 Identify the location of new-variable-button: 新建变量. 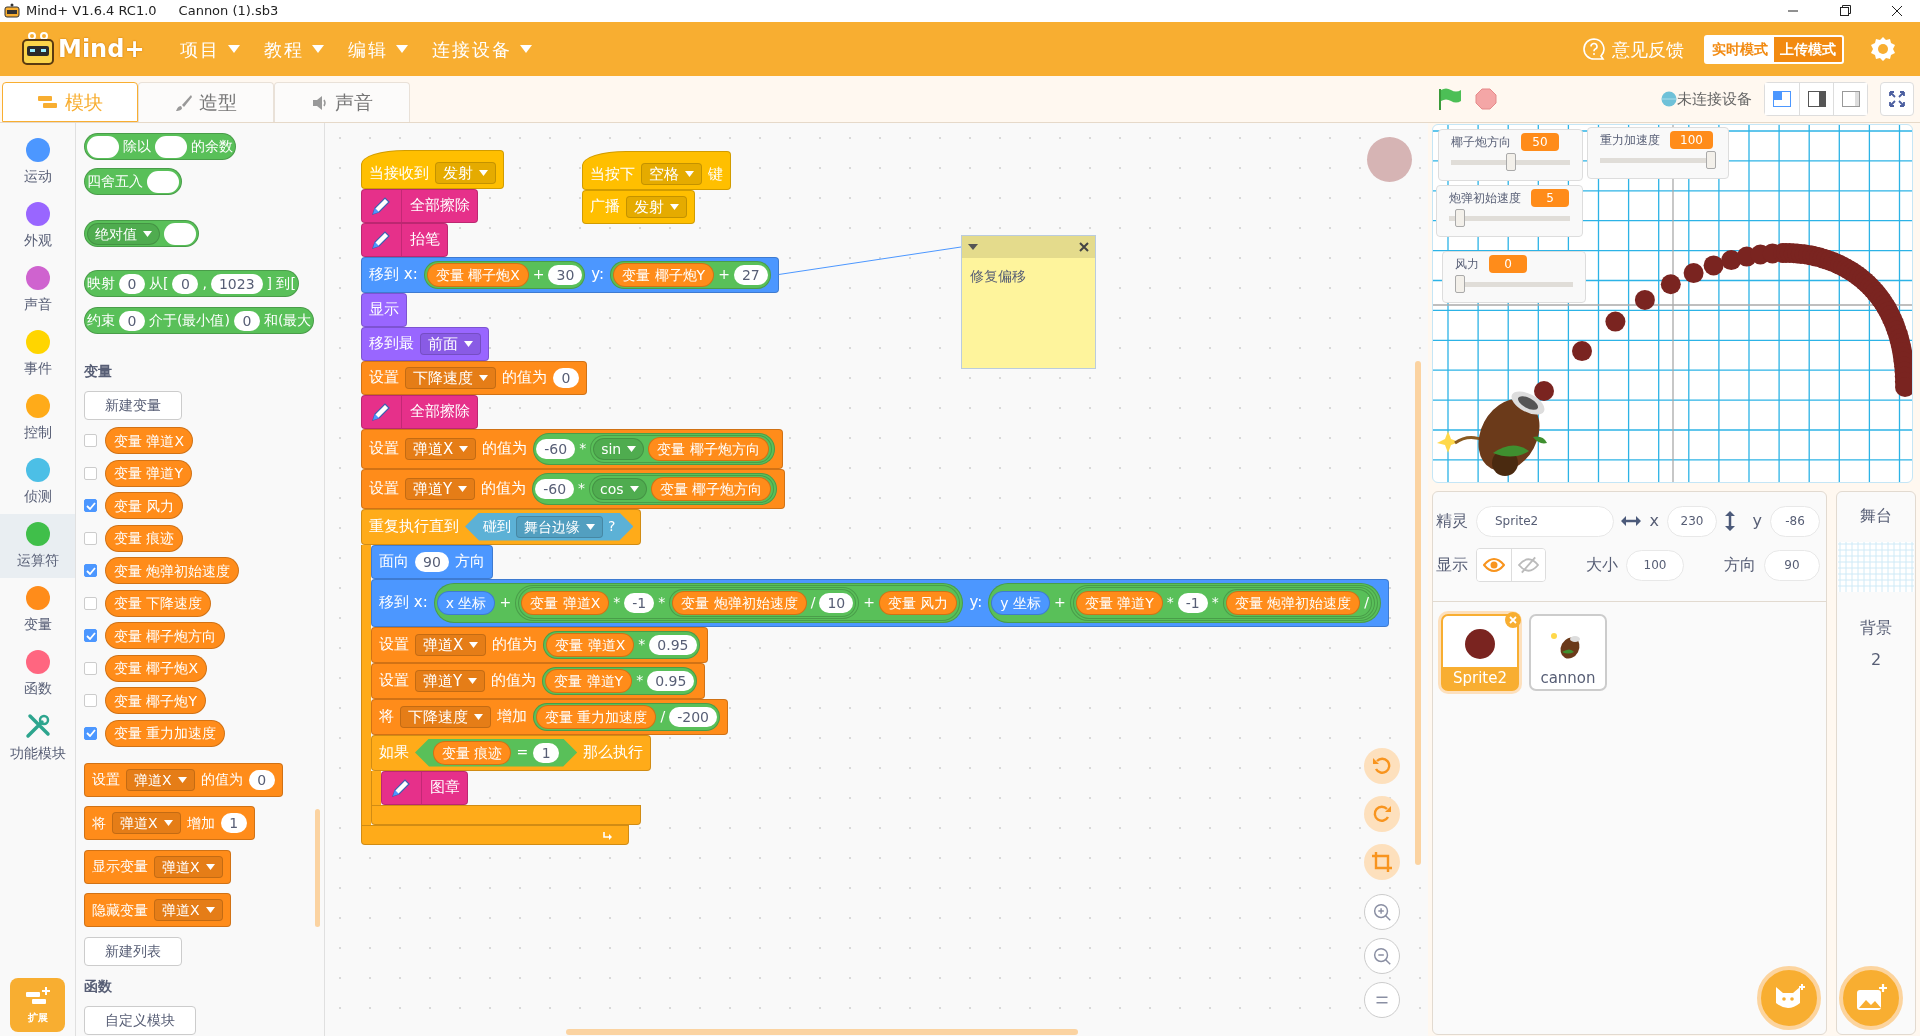
(133, 405).